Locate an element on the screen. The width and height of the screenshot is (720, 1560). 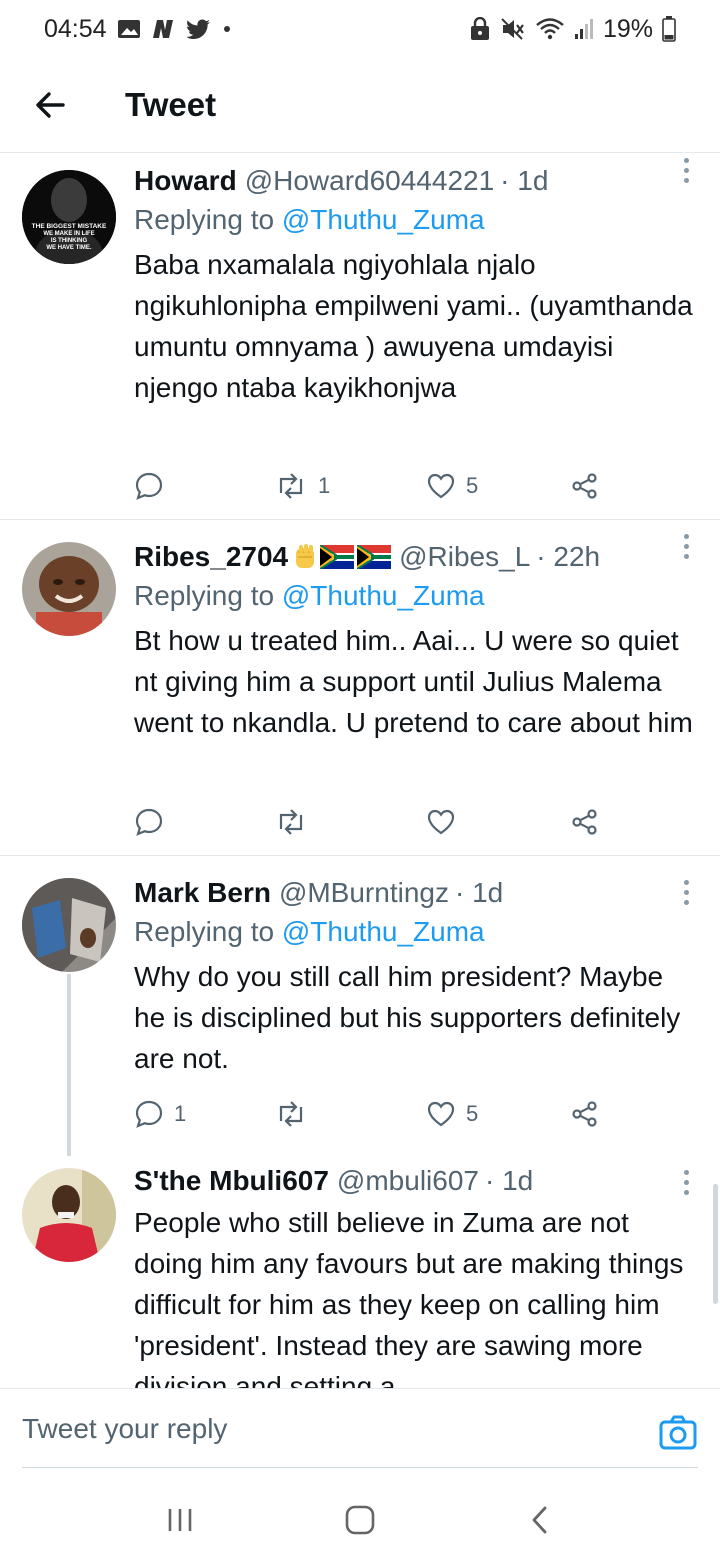
reply-button: 1 is located at coordinates (160, 1114).